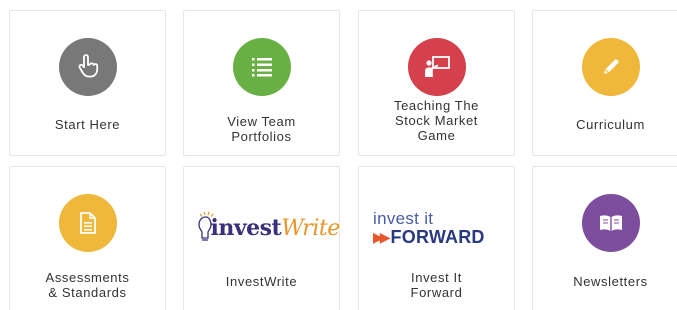 Image resolution: width=677 pixels, height=310 pixels. I want to click on label-line: InvestWrite, so click(261, 281).